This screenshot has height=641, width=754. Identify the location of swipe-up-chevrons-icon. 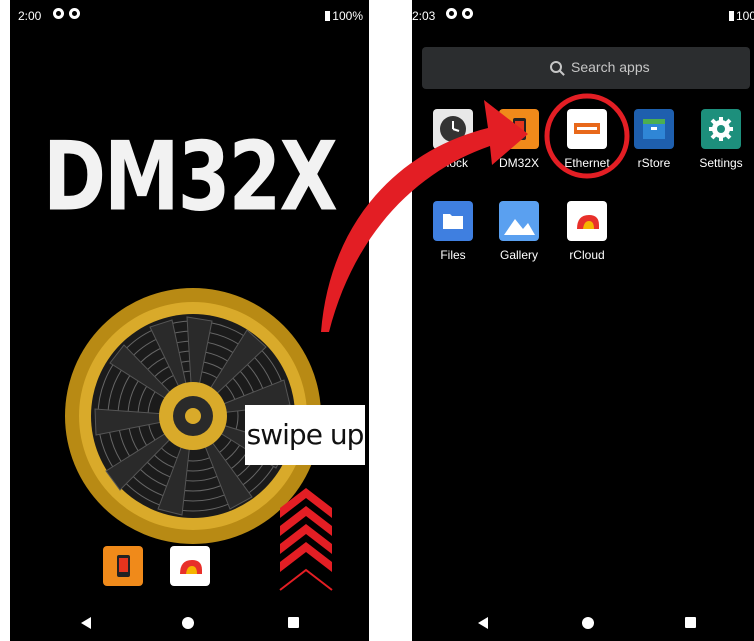
(306, 539).